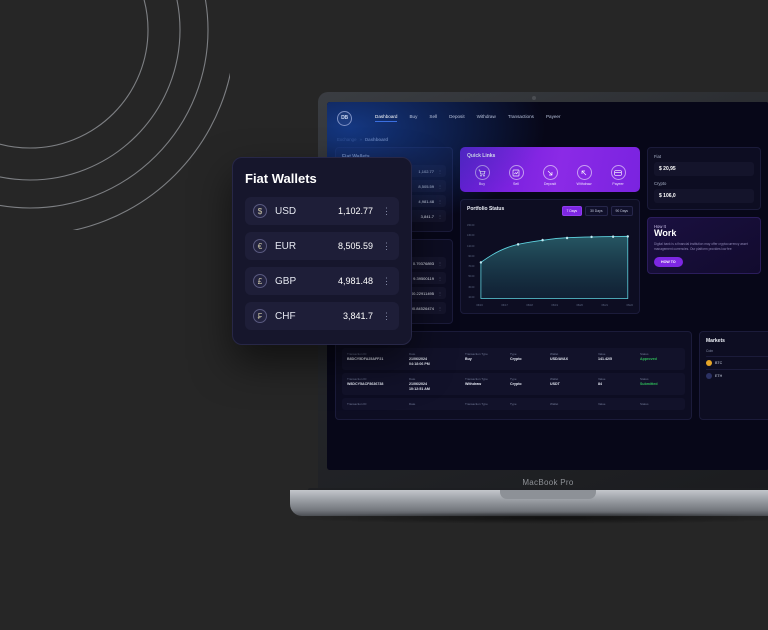  Describe the element at coordinates (355, 281) in the screenshot. I see `currency-balance: 4,981.48` at that location.